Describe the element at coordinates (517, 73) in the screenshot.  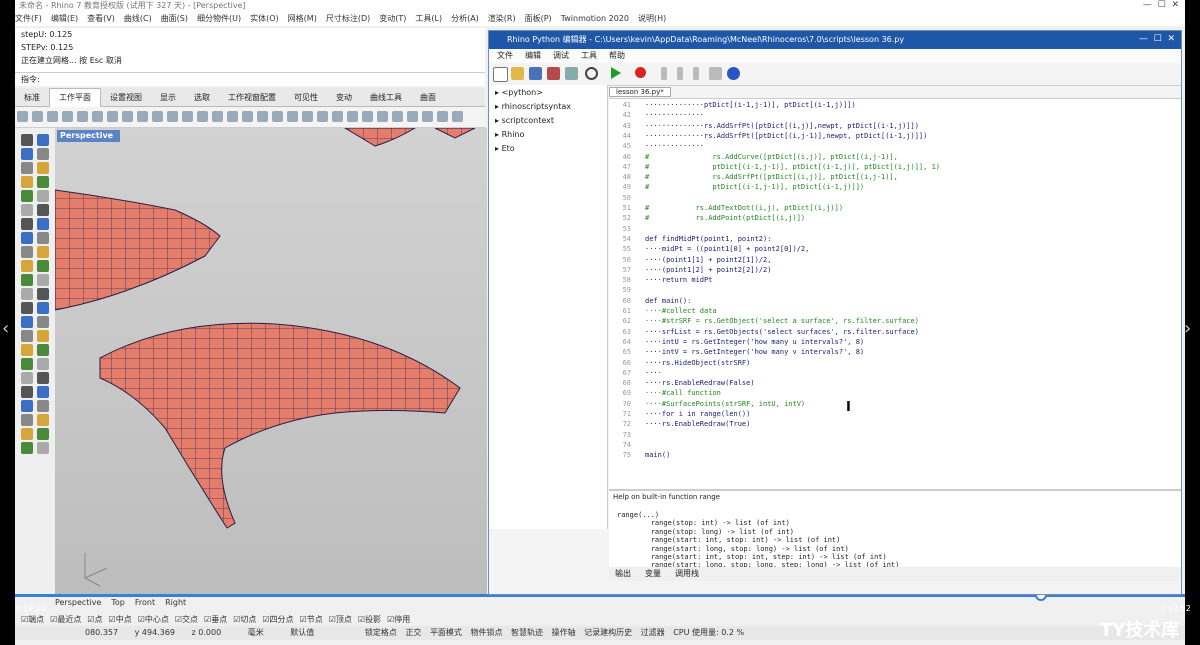
I see `open-folder-icon` at that location.